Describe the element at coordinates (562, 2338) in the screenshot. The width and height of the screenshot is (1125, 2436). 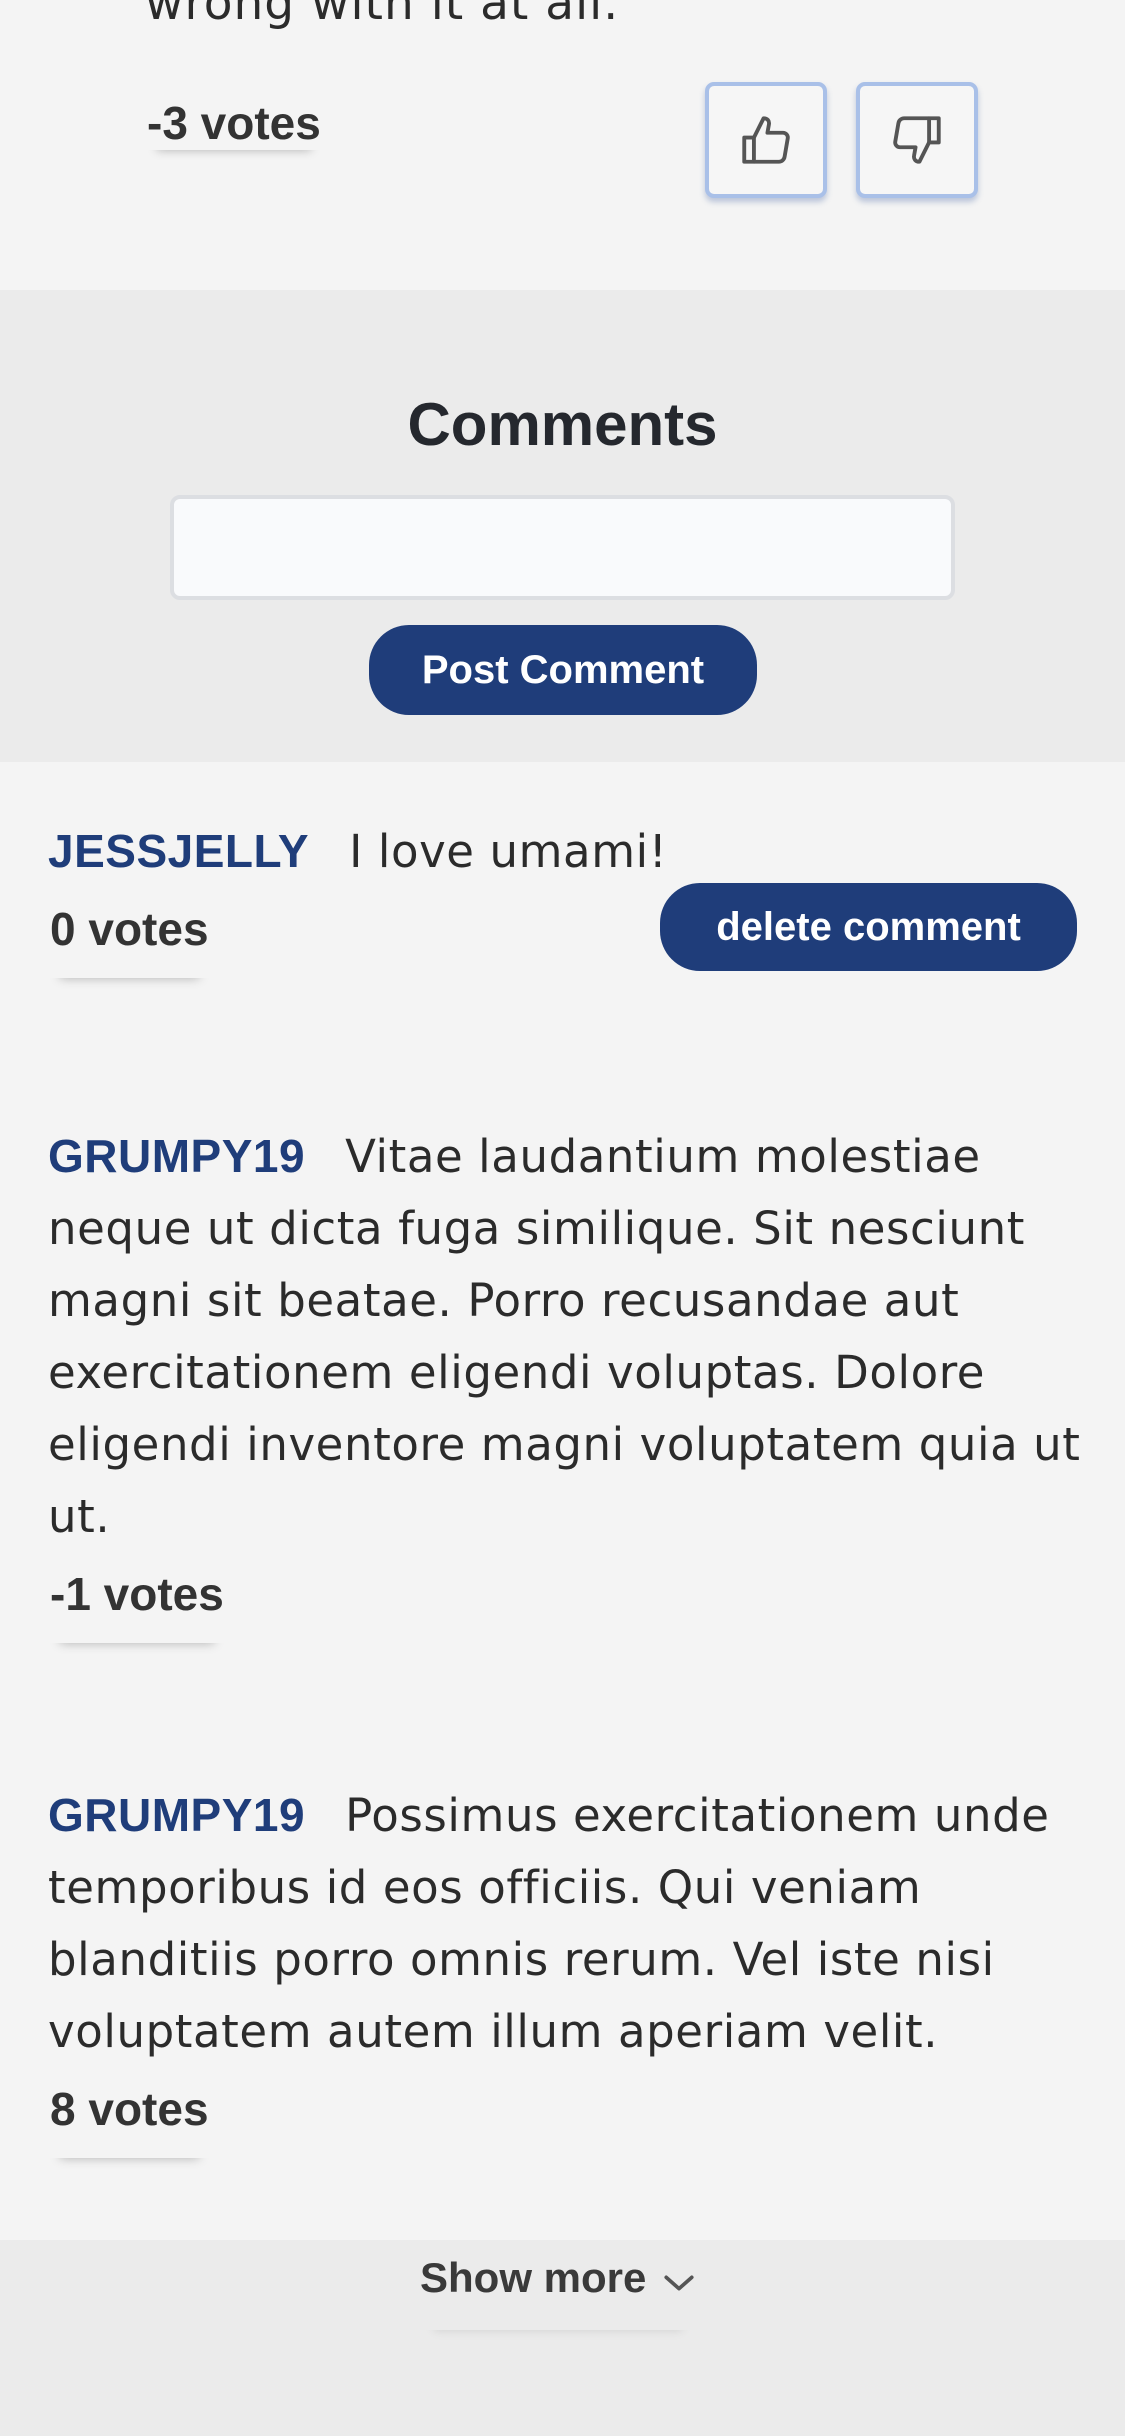
I see `show-more-bar: Show more` at that location.